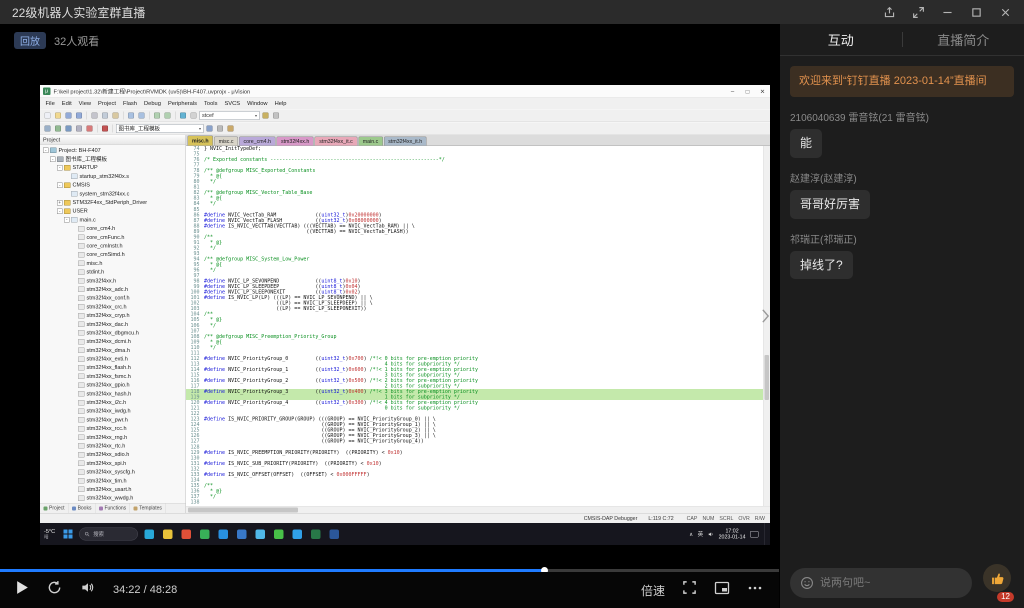  I want to click on batch-build-icon, so click(79, 128).